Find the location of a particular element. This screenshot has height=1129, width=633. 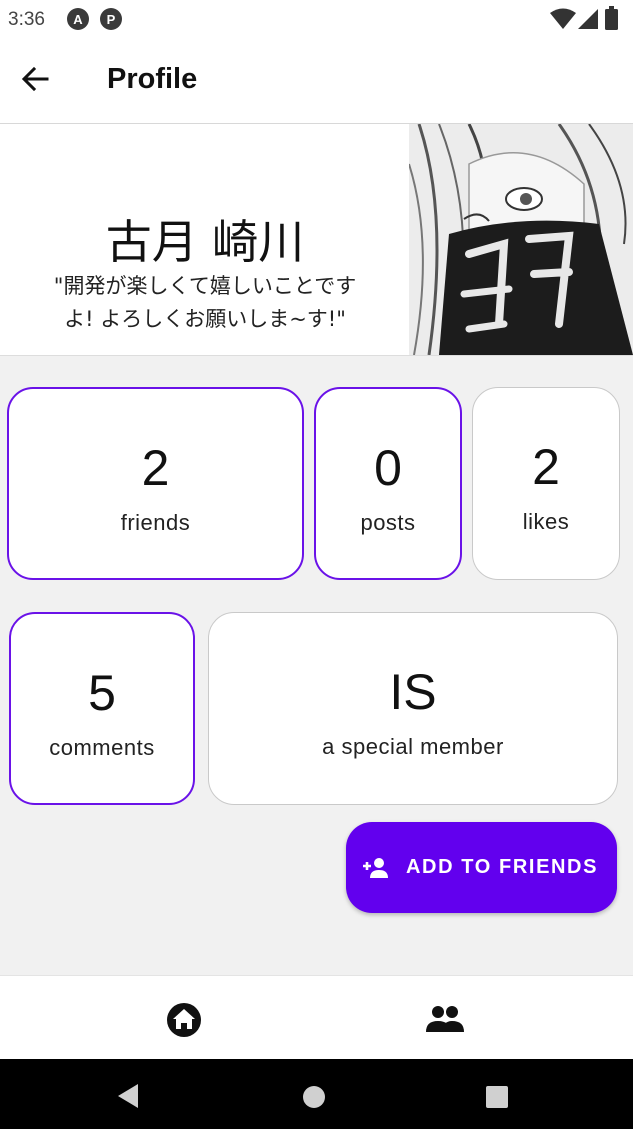

stat-label: a special member is located at coordinates (413, 746).